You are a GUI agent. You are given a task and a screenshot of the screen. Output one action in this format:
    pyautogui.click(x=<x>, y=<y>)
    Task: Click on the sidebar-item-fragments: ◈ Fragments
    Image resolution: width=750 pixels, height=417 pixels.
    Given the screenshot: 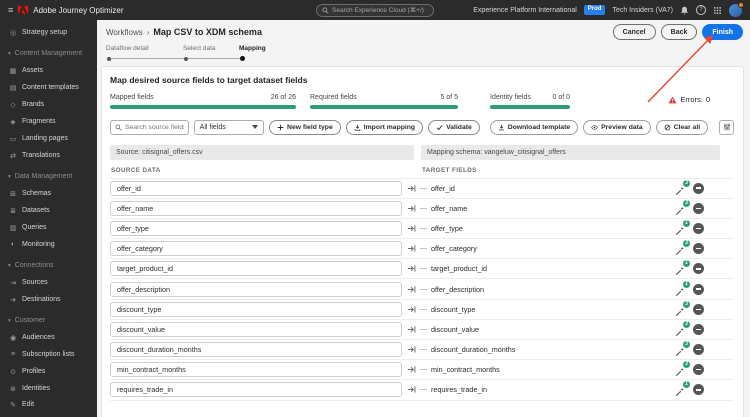 What is the action you would take?
    pyautogui.click(x=48, y=121)
    